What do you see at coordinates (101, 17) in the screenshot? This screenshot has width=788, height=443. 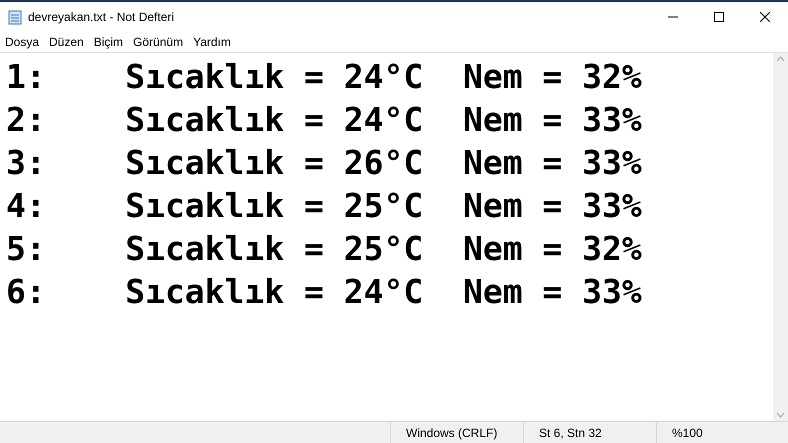 I see `window-title: devreyakan.txt - Not Defteri` at bounding box center [101, 17].